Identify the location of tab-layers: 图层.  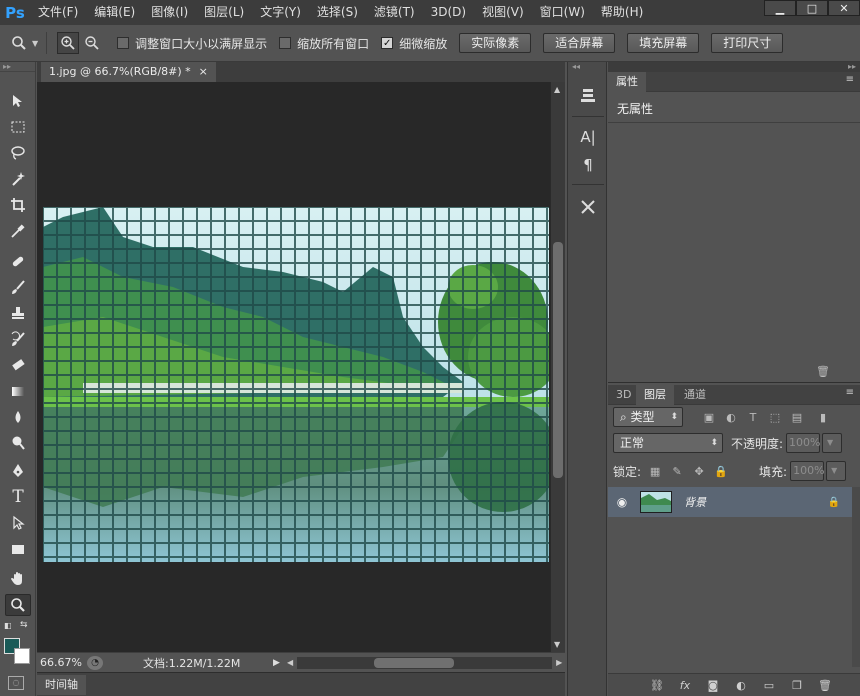
(655, 395).